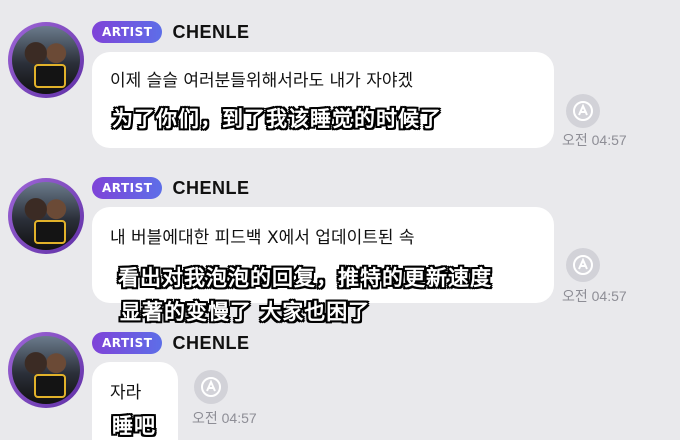 The width and height of the screenshot is (680, 440). What do you see at coordinates (126, 393) in the screenshot?
I see `message-text: 자라` at bounding box center [126, 393].